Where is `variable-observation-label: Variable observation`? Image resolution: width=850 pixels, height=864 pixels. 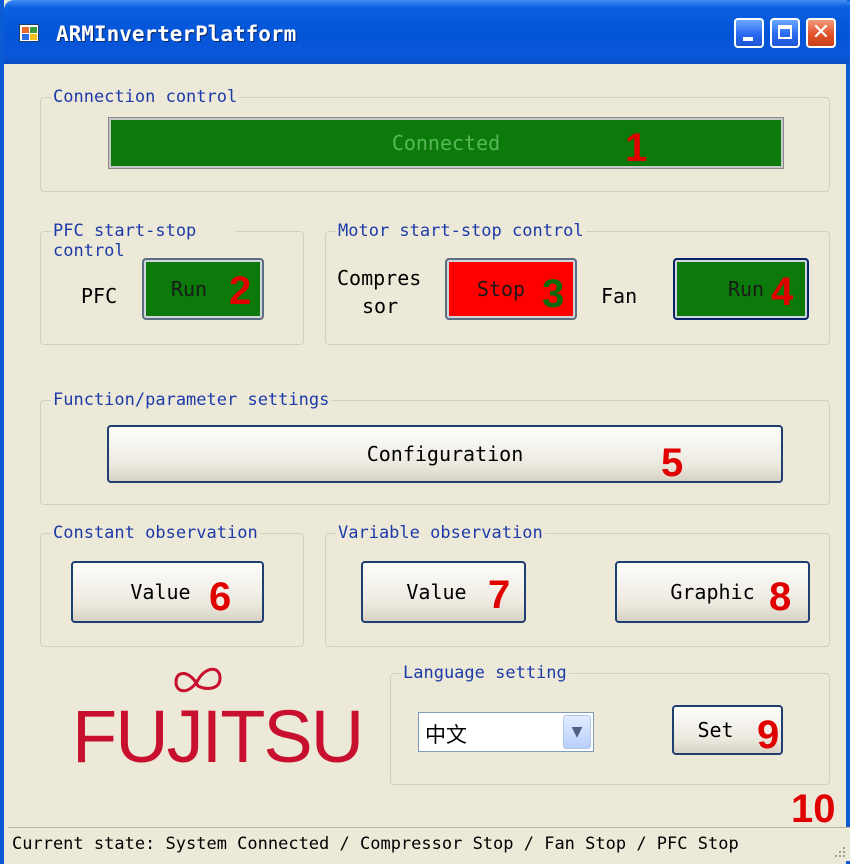 variable-observation-label: Variable observation is located at coordinates (440, 533).